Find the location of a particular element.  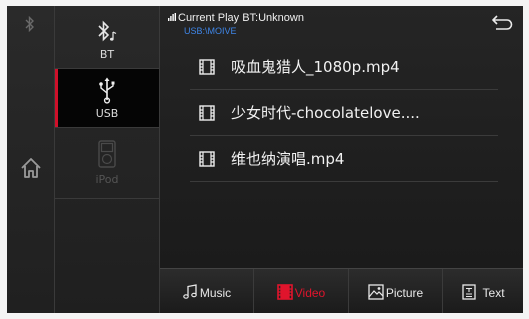

left-rail is located at coordinates (31, 159).